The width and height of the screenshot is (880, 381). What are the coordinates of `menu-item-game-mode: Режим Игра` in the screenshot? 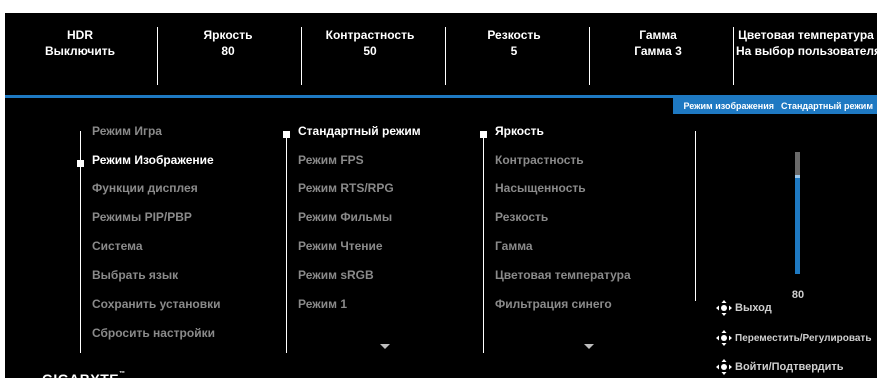 It's located at (127, 131).